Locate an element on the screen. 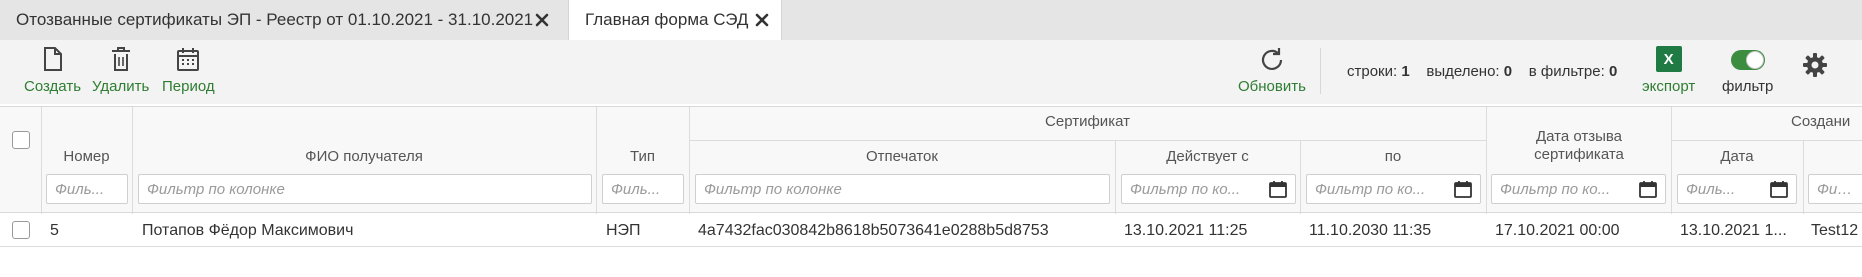 The width and height of the screenshot is (1862, 277). filter-label: фильтр is located at coordinates (1748, 86).